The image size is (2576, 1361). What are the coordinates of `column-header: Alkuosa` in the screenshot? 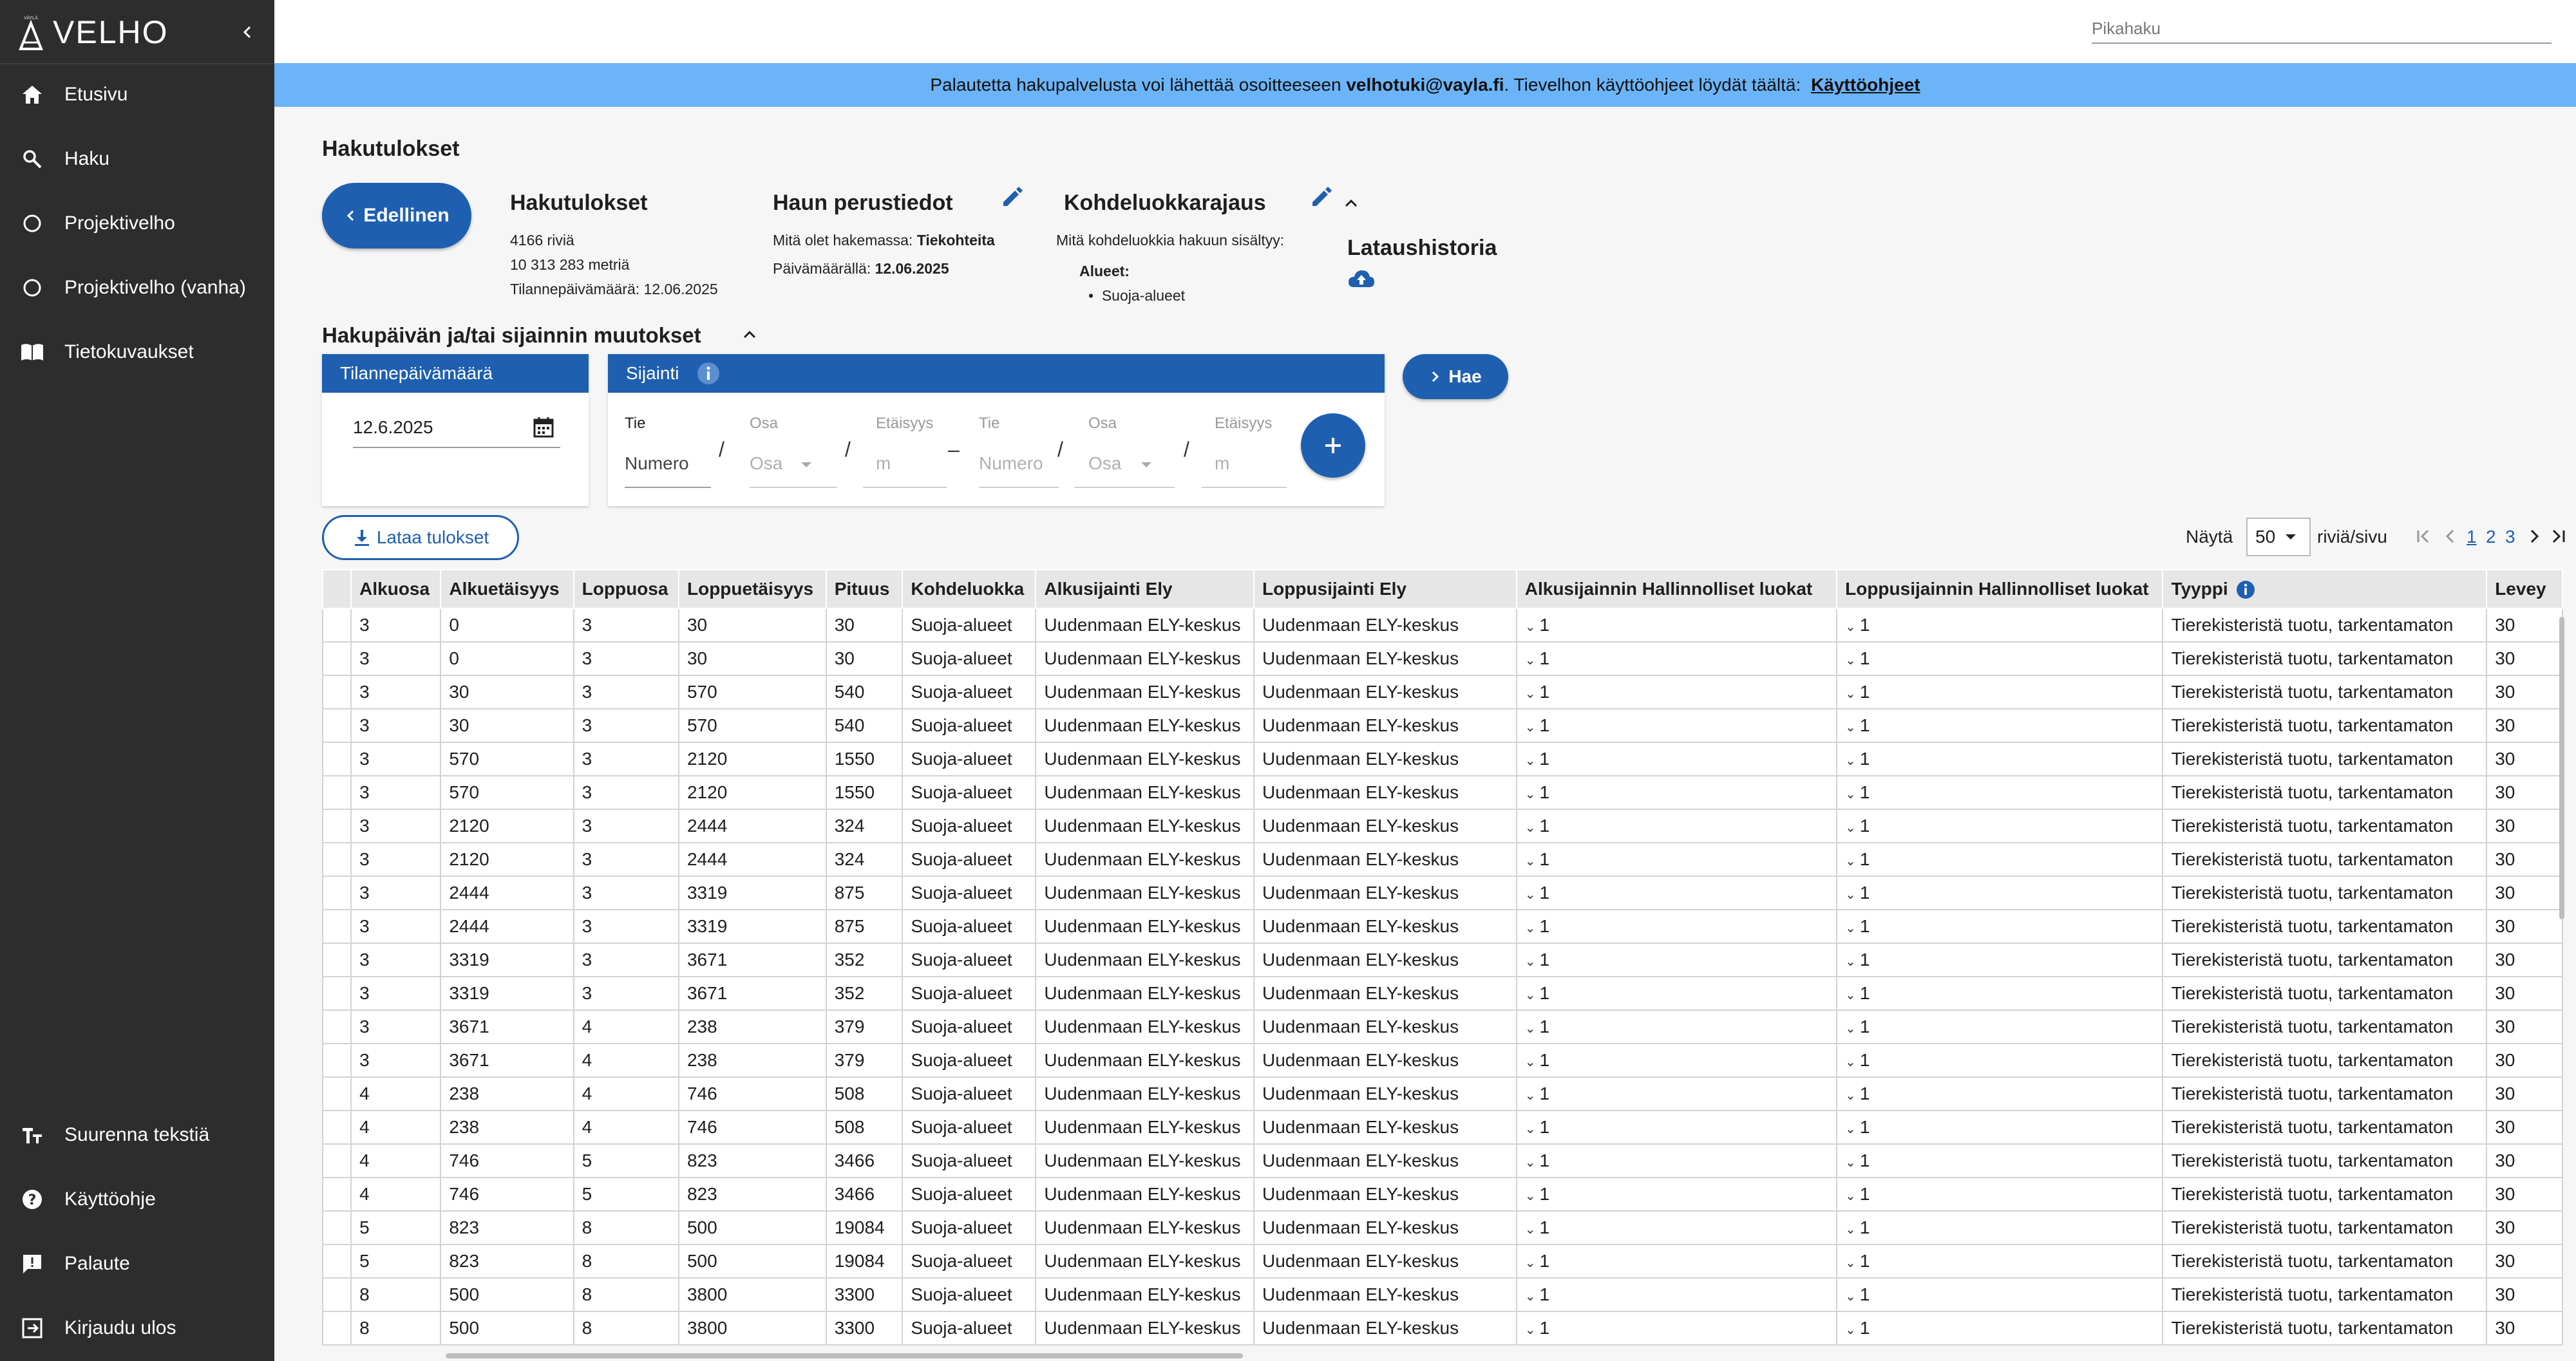 It's located at (396, 589).